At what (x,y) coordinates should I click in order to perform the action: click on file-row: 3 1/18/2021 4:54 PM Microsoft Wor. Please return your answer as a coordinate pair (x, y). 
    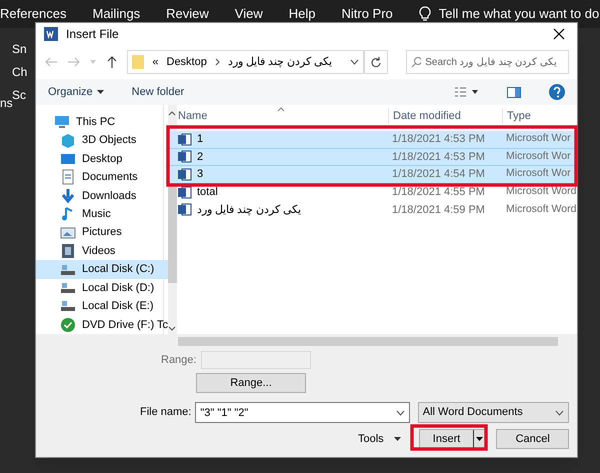
    Looking at the image, I should click on (371, 175).